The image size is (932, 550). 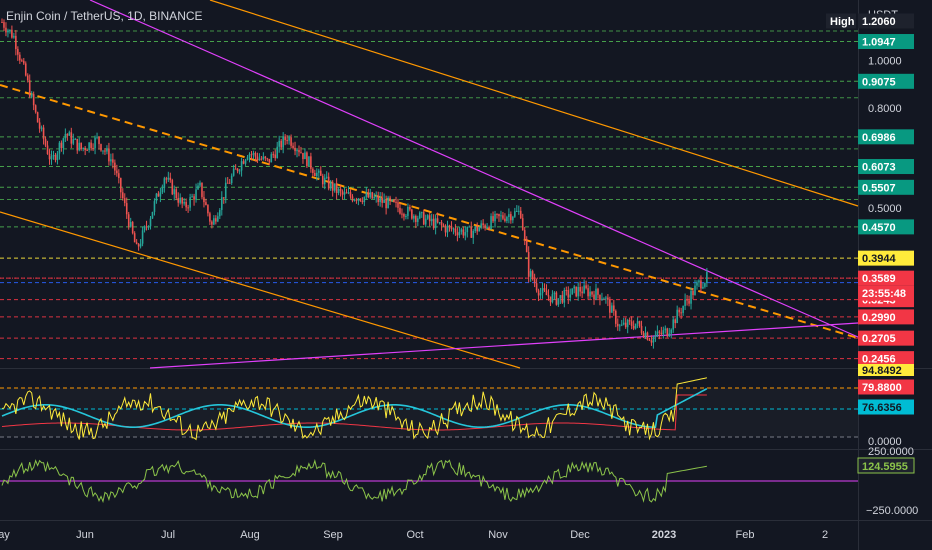 What do you see at coordinates (580, 535) in the screenshot?
I see `time-axis-tick: Dec` at bounding box center [580, 535].